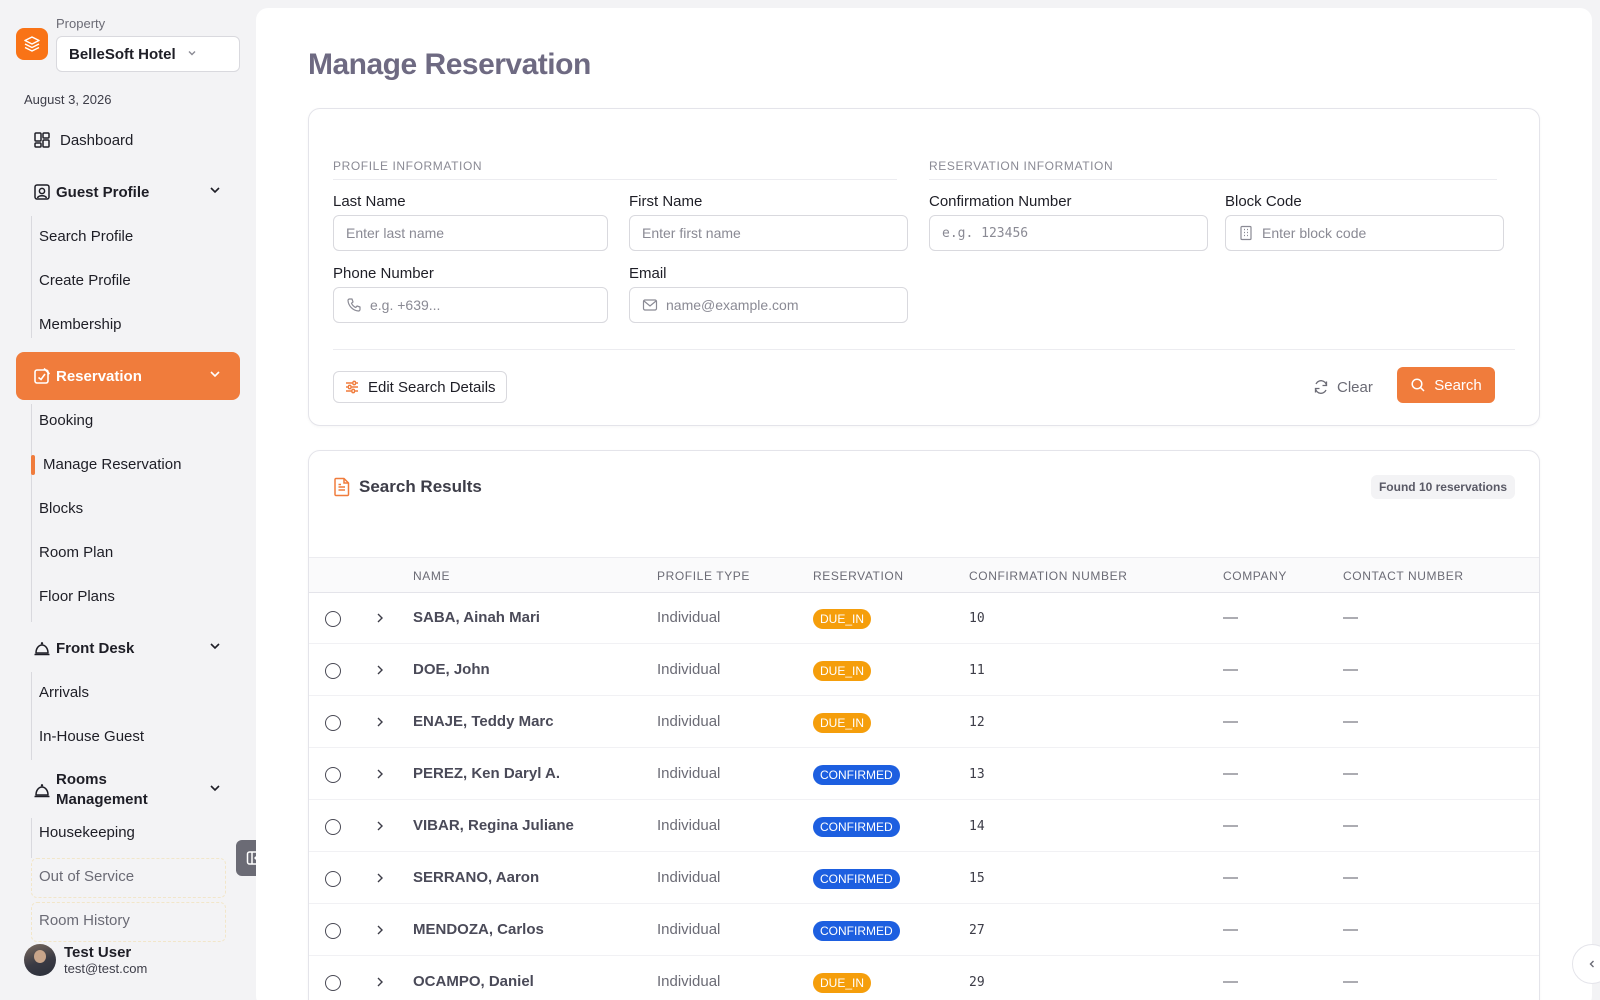 This screenshot has height=1000, width=1600. I want to click on last-name-input: Enter last name, so click(470, 233).